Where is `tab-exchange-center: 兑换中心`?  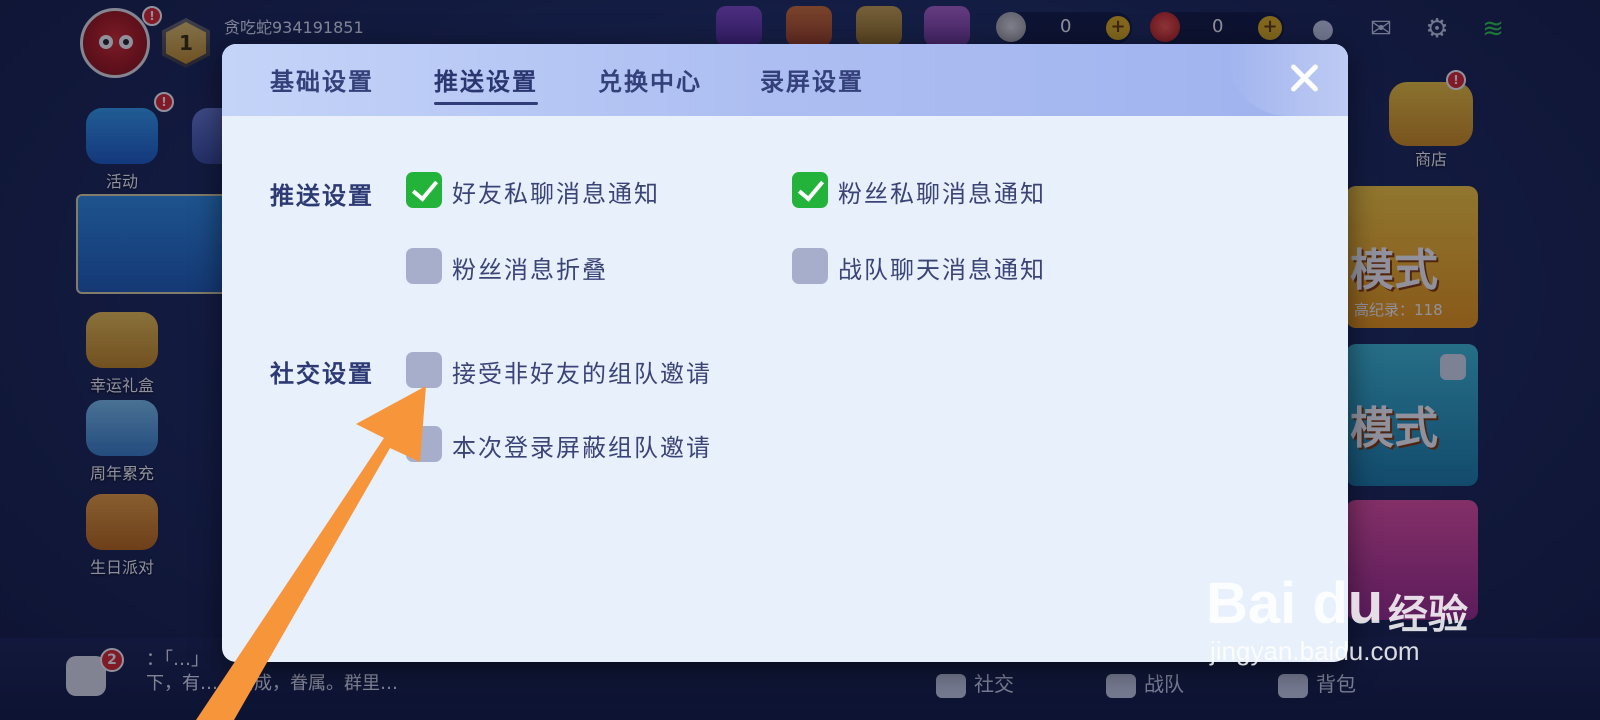 tab-exchange-center: 兑换中心 is located at coordinates (650, 79).